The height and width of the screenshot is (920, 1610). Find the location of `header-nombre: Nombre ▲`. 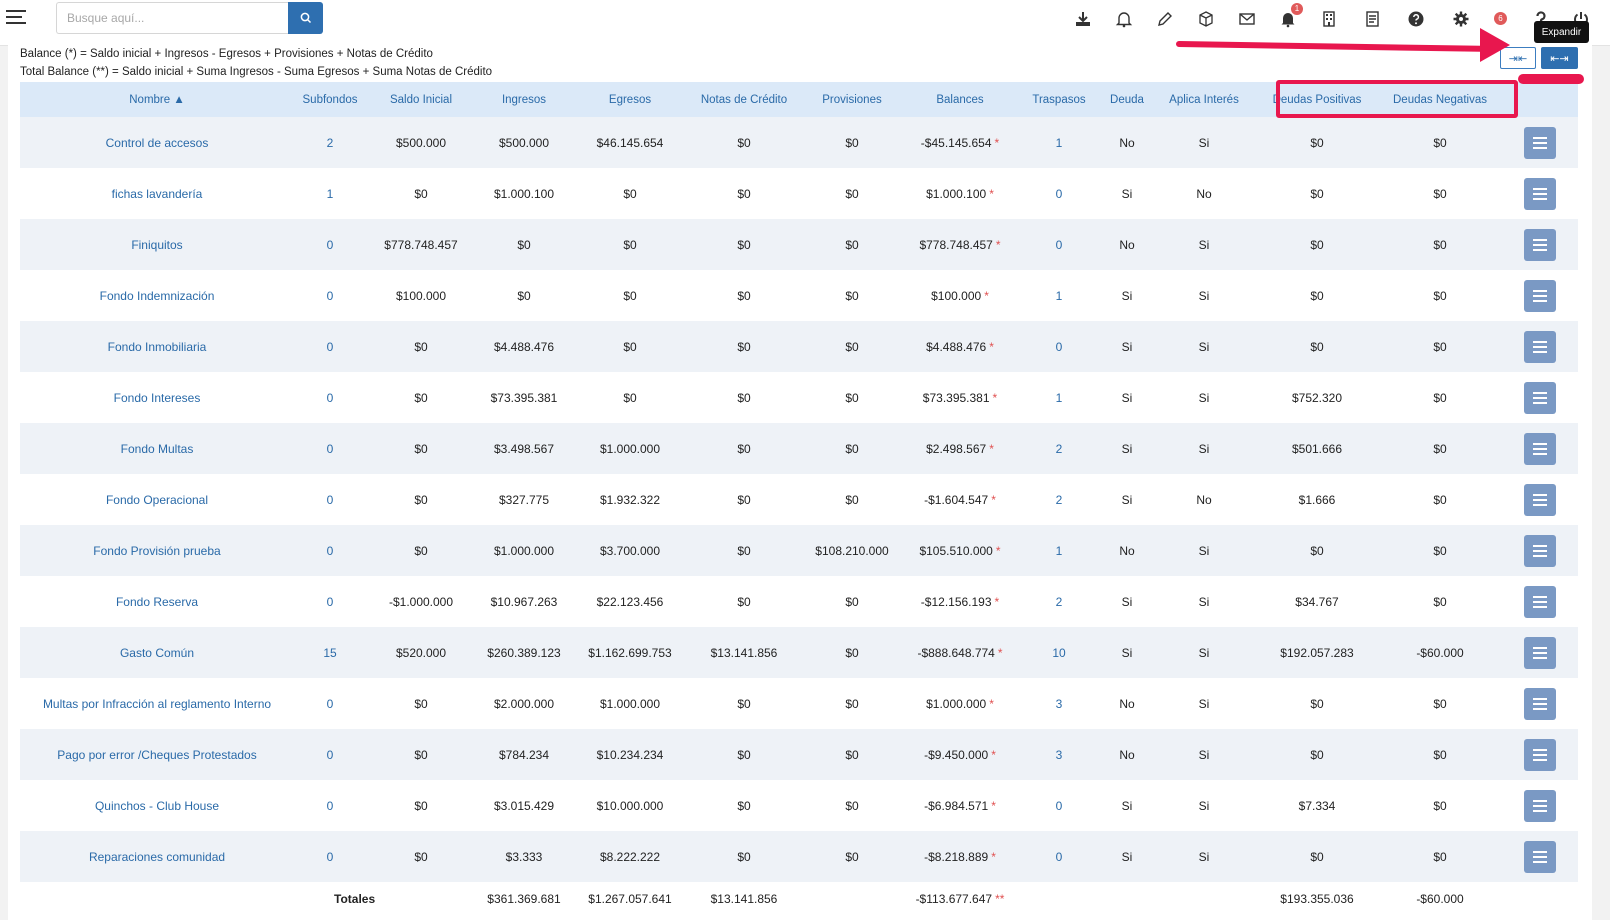

header-nombre: Nombre ▲ is located at coordinates (157, 99).